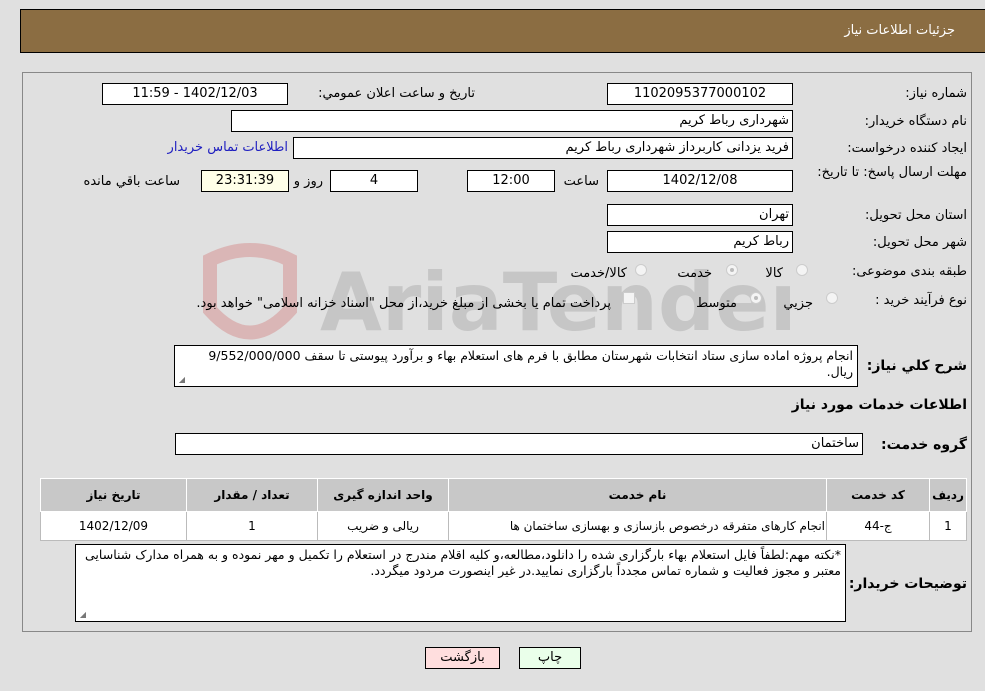 This screenshot has height=691, width=985. What do you see at coordinates (512, 121) in the screenshot?
I see `buyer-org-field: شهرداری رباط کریم` at bounding box center [512, 121].